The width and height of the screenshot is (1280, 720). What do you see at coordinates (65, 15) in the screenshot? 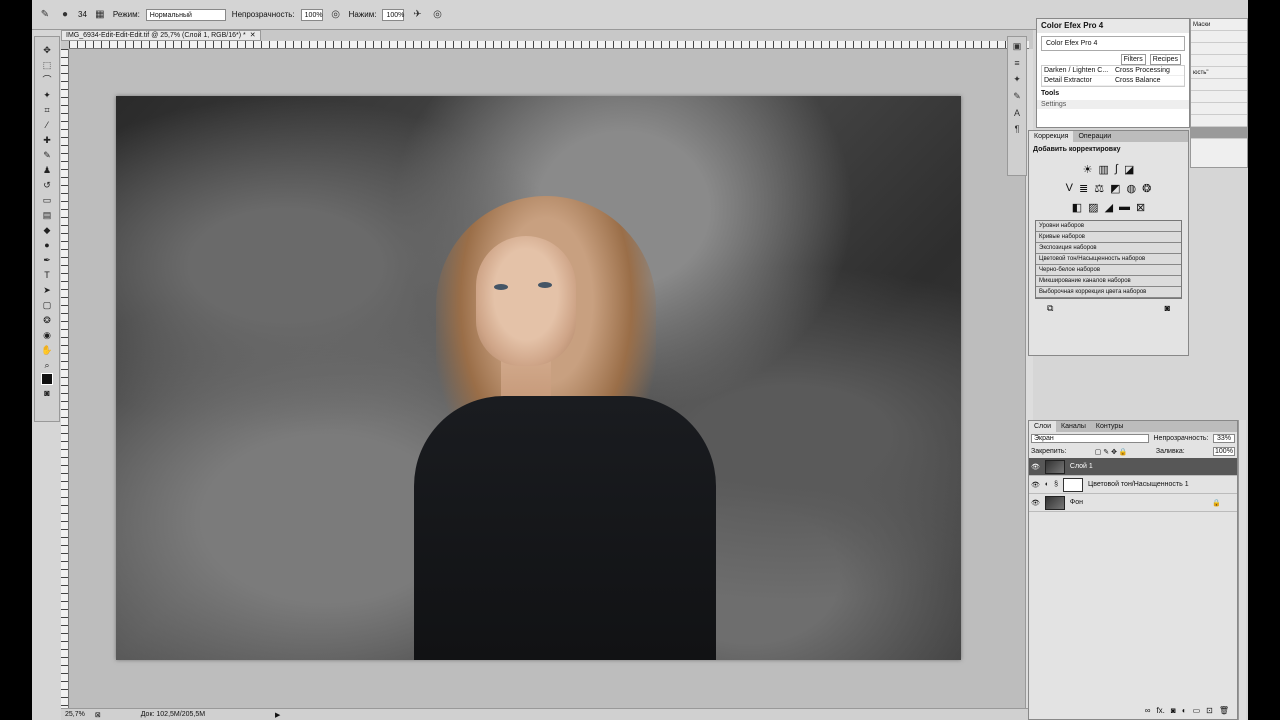
I see `brush-preset-picker: ●` at bounding box center [65, 15].